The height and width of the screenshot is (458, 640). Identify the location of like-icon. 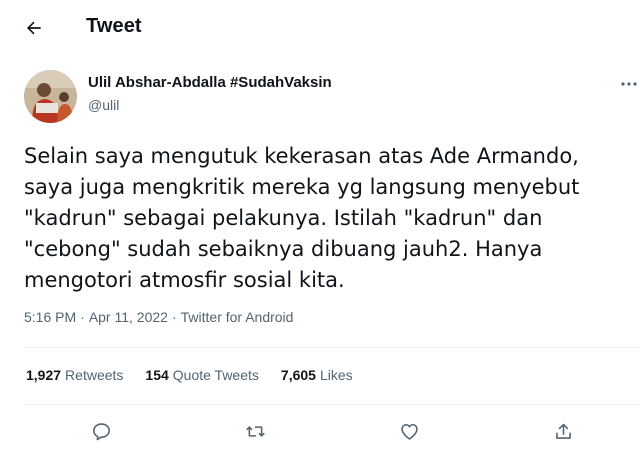
(409, 431).